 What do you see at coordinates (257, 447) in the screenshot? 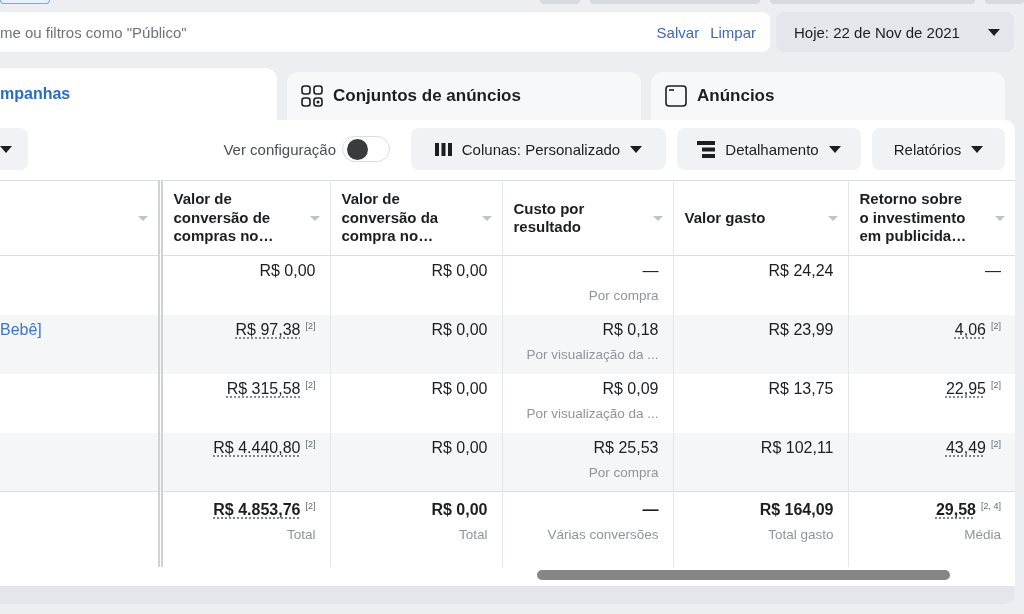
I see `amount-text: R$ 4.440,80` at bounding box center [257, 447].